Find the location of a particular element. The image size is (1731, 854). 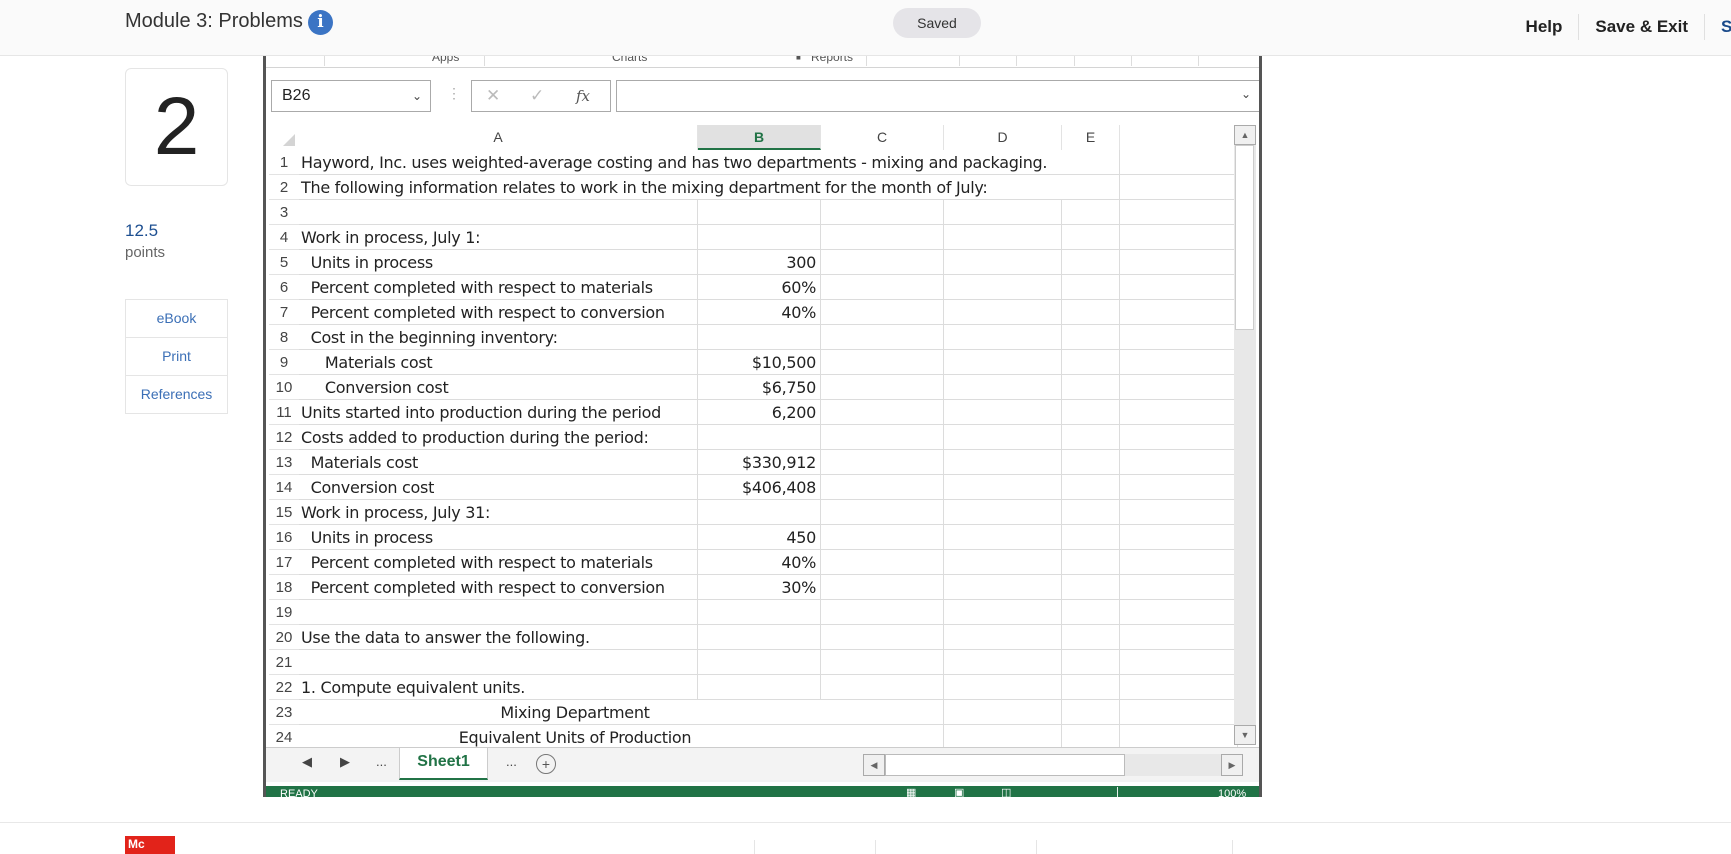

cell-F1 is located at coordinates (1179, 162).